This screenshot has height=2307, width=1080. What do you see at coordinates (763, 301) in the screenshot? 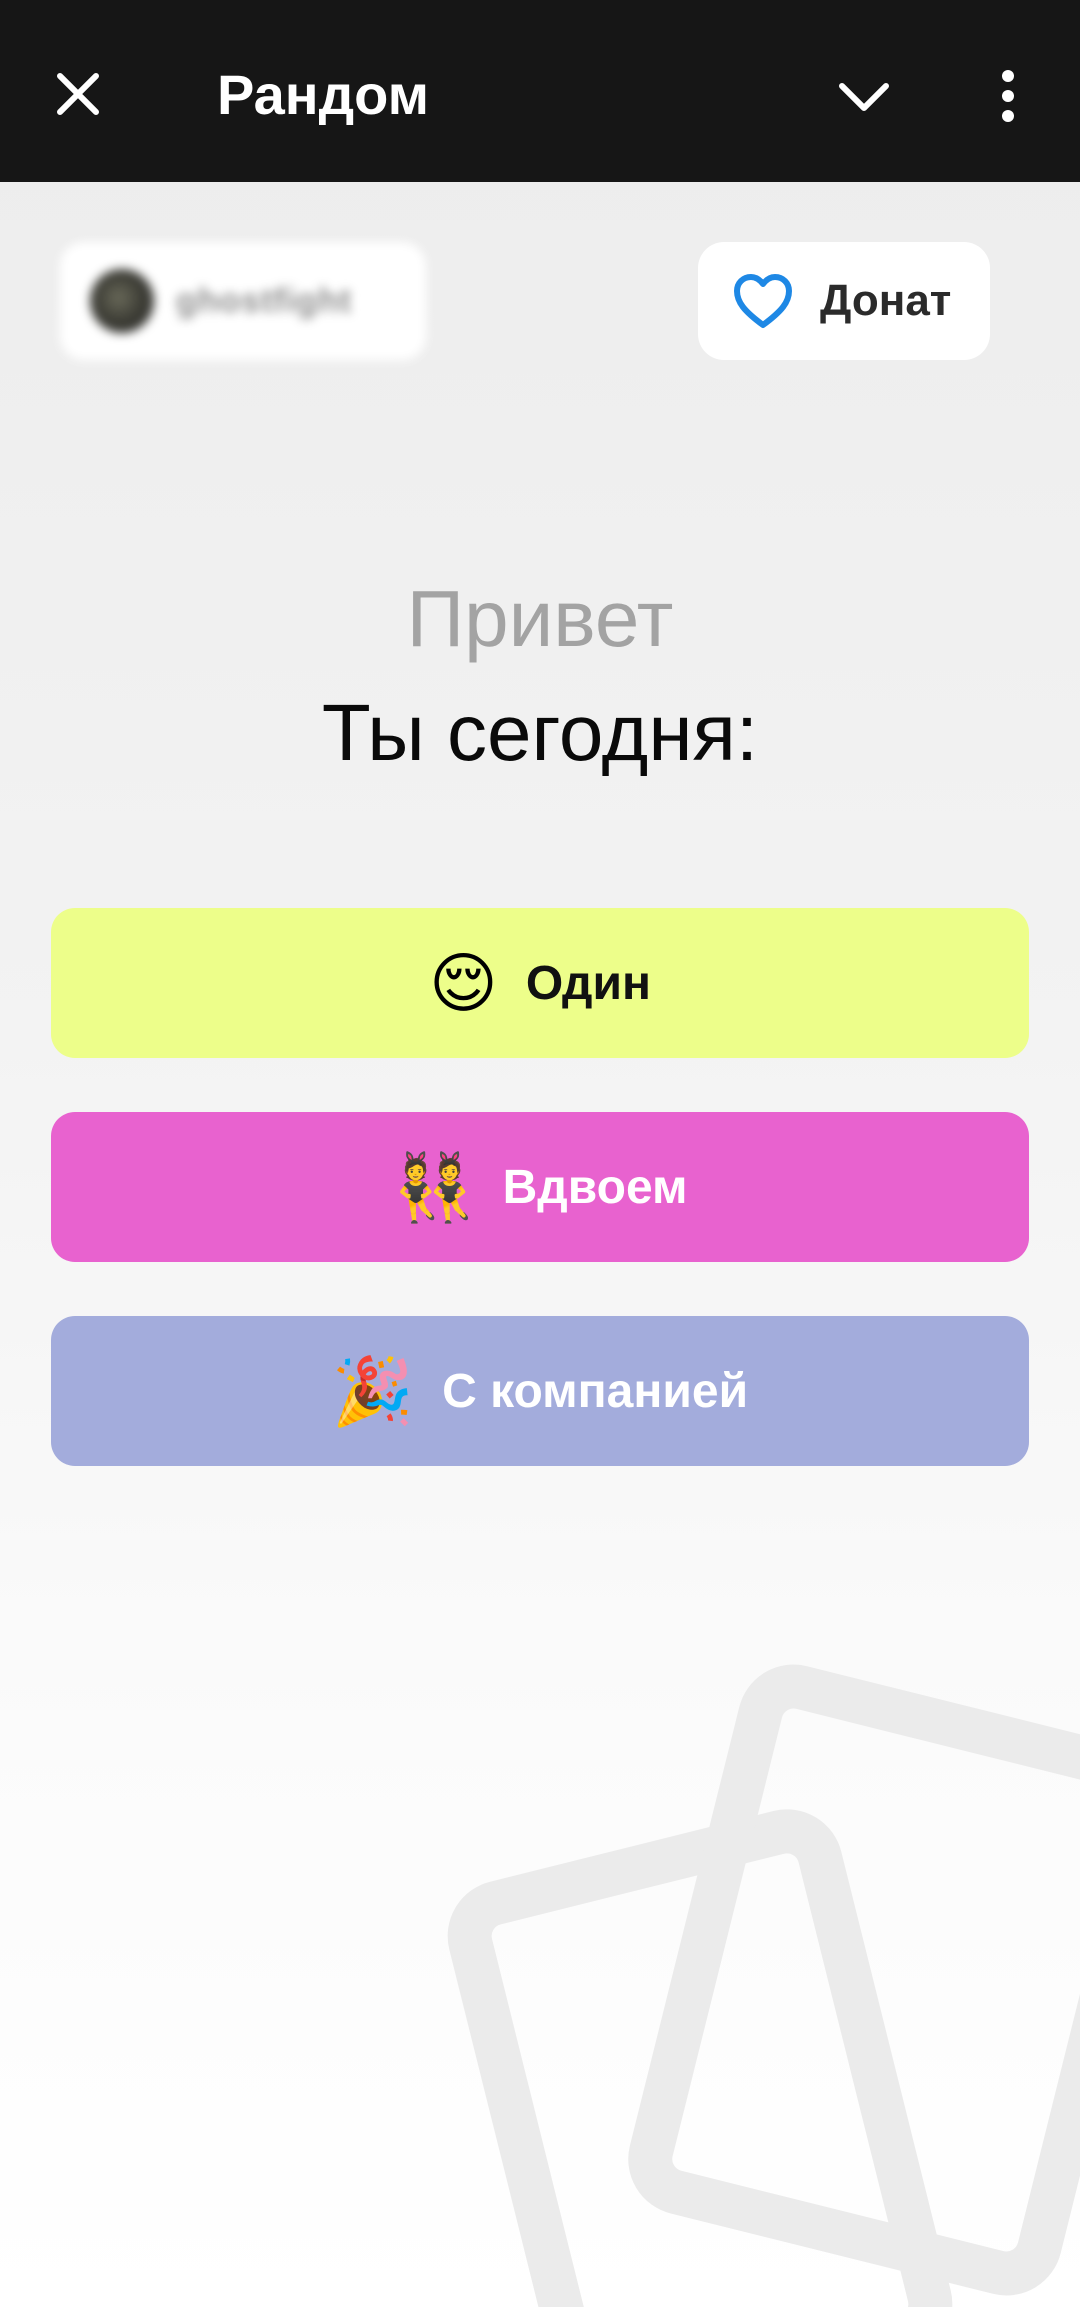
I see `heart-icon` at bounding box center [763, 301].